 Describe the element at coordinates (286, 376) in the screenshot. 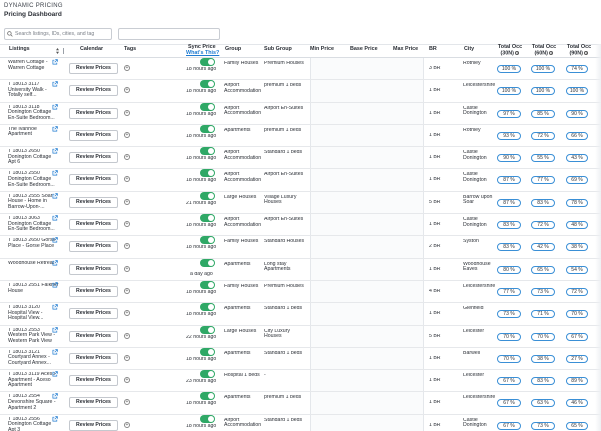

I see `listing-sub-group: -` at that location.